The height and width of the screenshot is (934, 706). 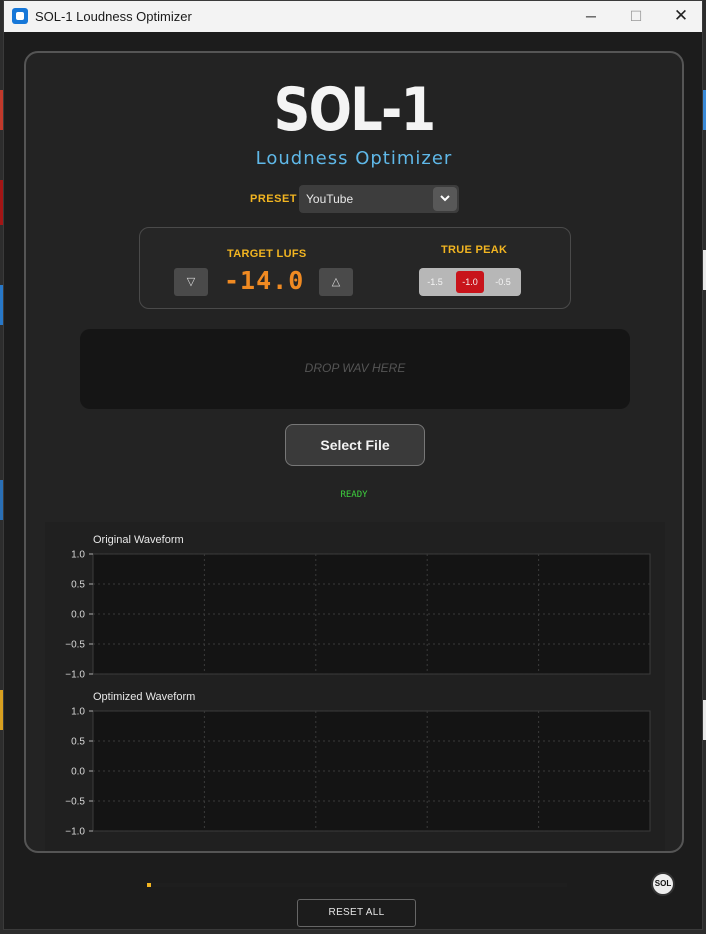 What do you see at coordinates (353, 16) in the screenshot?
I see `title-bar: SOL-1 Loudness Optimizer ─ ☐ ✕` at bounding box center [353, 16].